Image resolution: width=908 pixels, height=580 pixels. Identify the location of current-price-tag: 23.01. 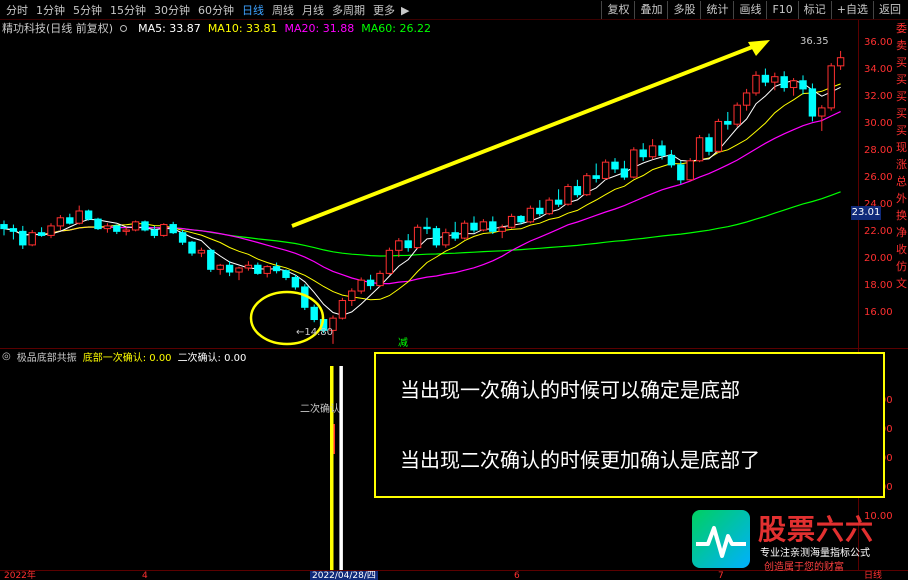
(866, 213).